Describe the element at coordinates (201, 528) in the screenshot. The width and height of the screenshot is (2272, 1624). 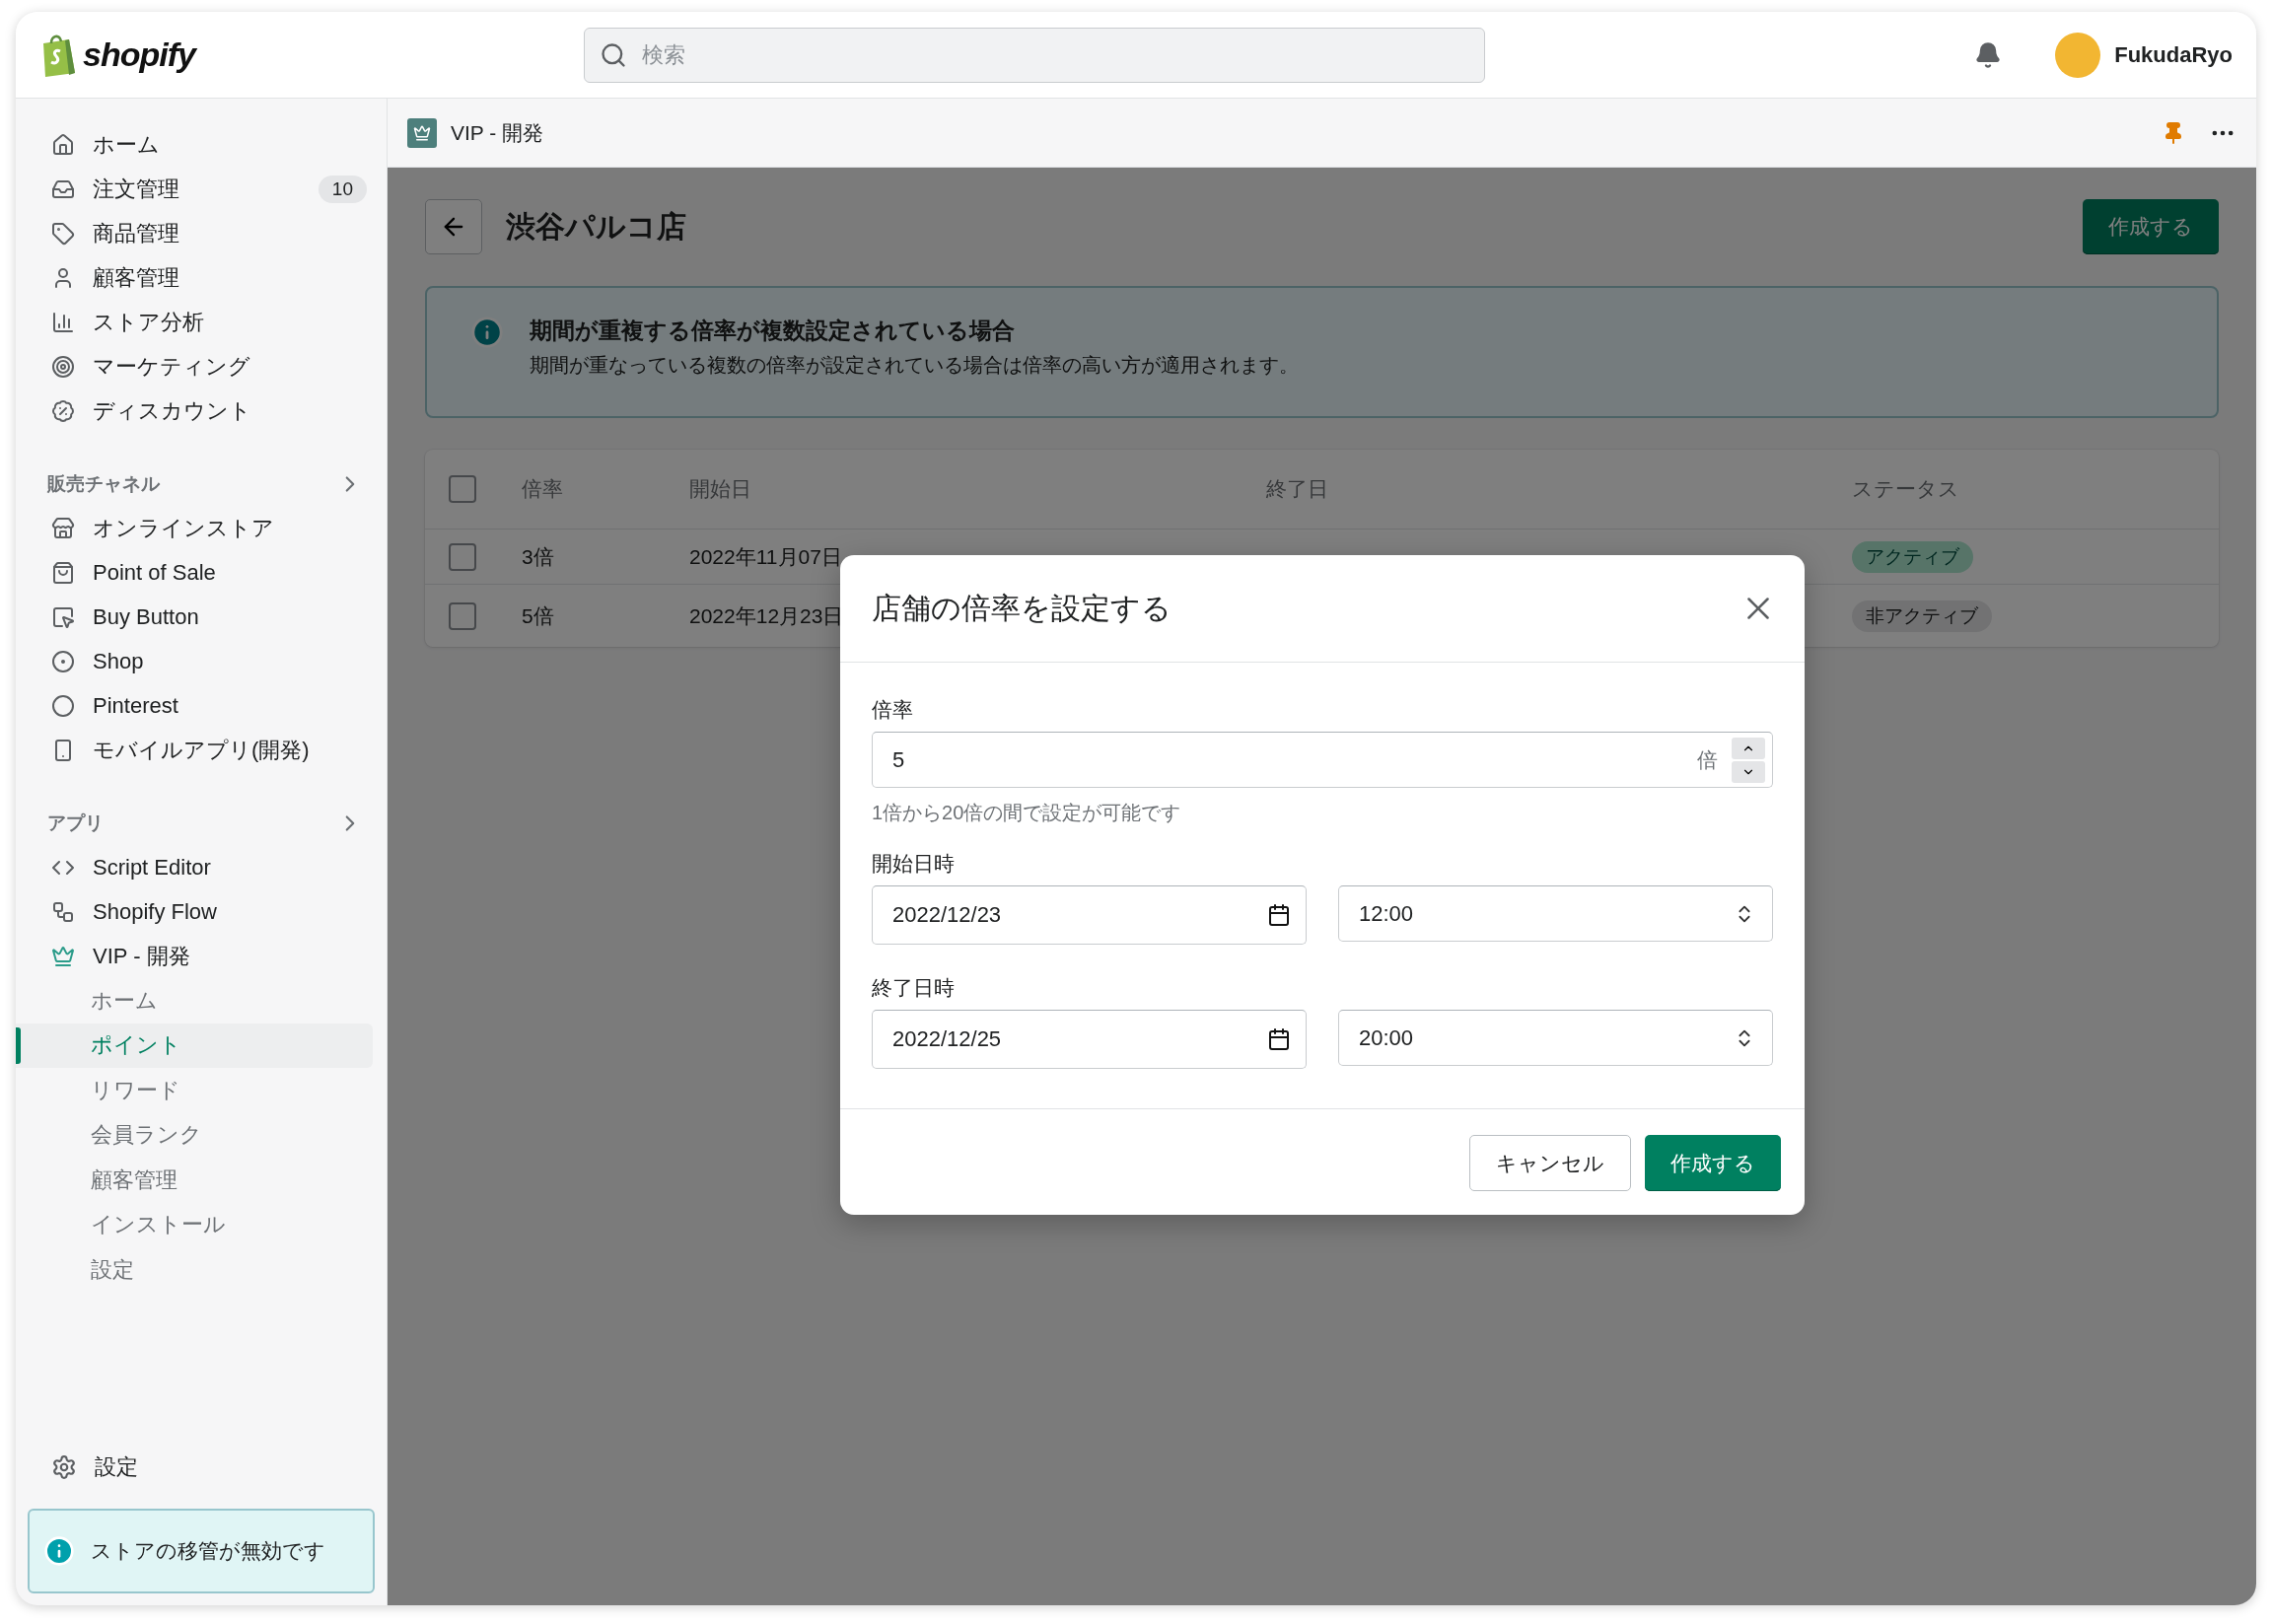
I see `nav-item: オンラインストア` at that location.